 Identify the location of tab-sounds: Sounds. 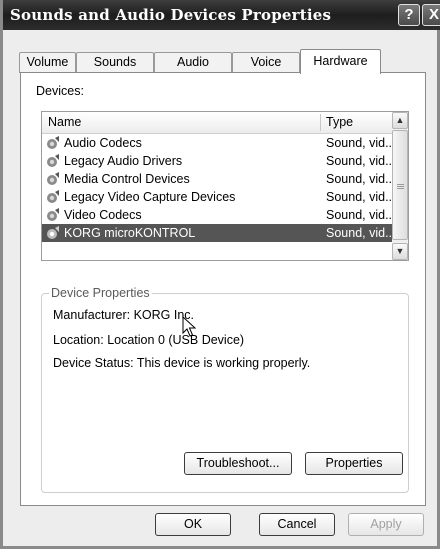
(115, 62).